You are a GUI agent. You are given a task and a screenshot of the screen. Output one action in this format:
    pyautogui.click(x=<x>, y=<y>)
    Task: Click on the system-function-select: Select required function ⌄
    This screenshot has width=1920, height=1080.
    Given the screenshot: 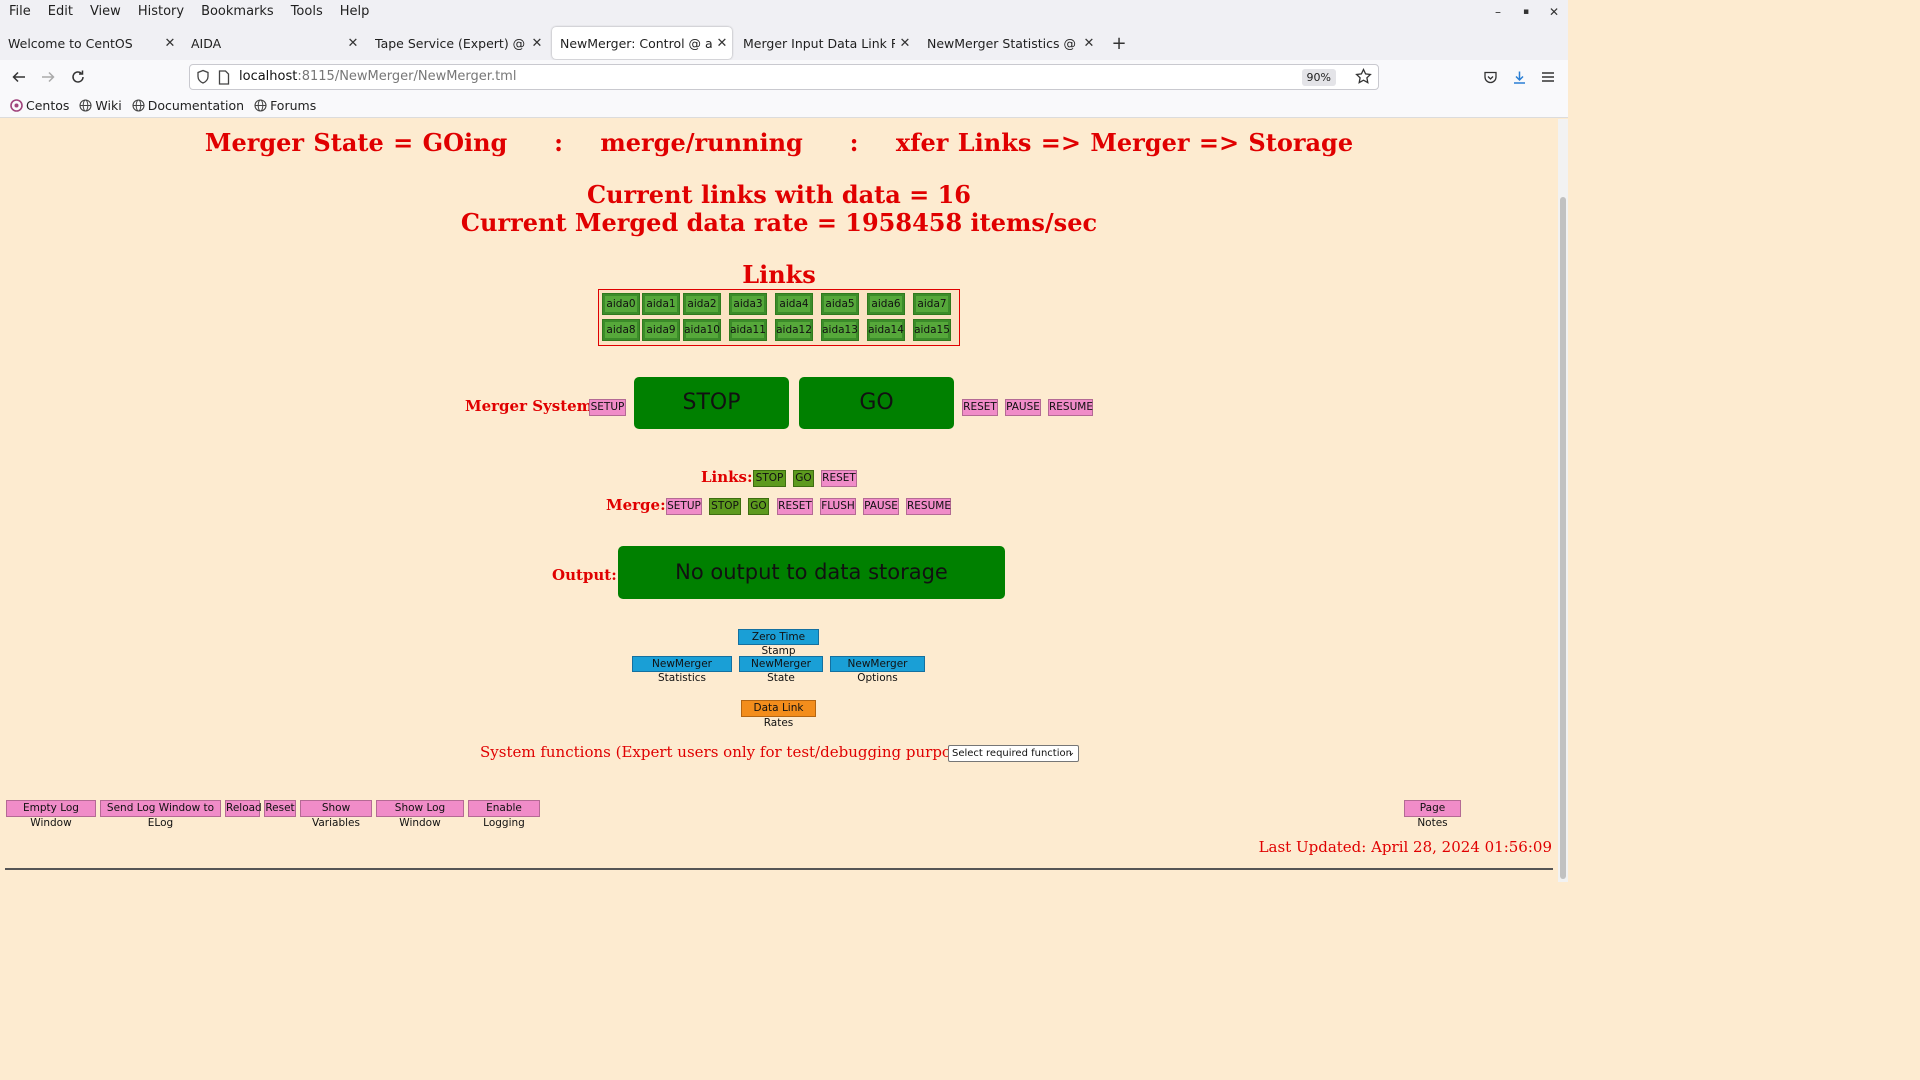 What is the action you would take?
    pyautogui.click(x=1013, y=753)
    